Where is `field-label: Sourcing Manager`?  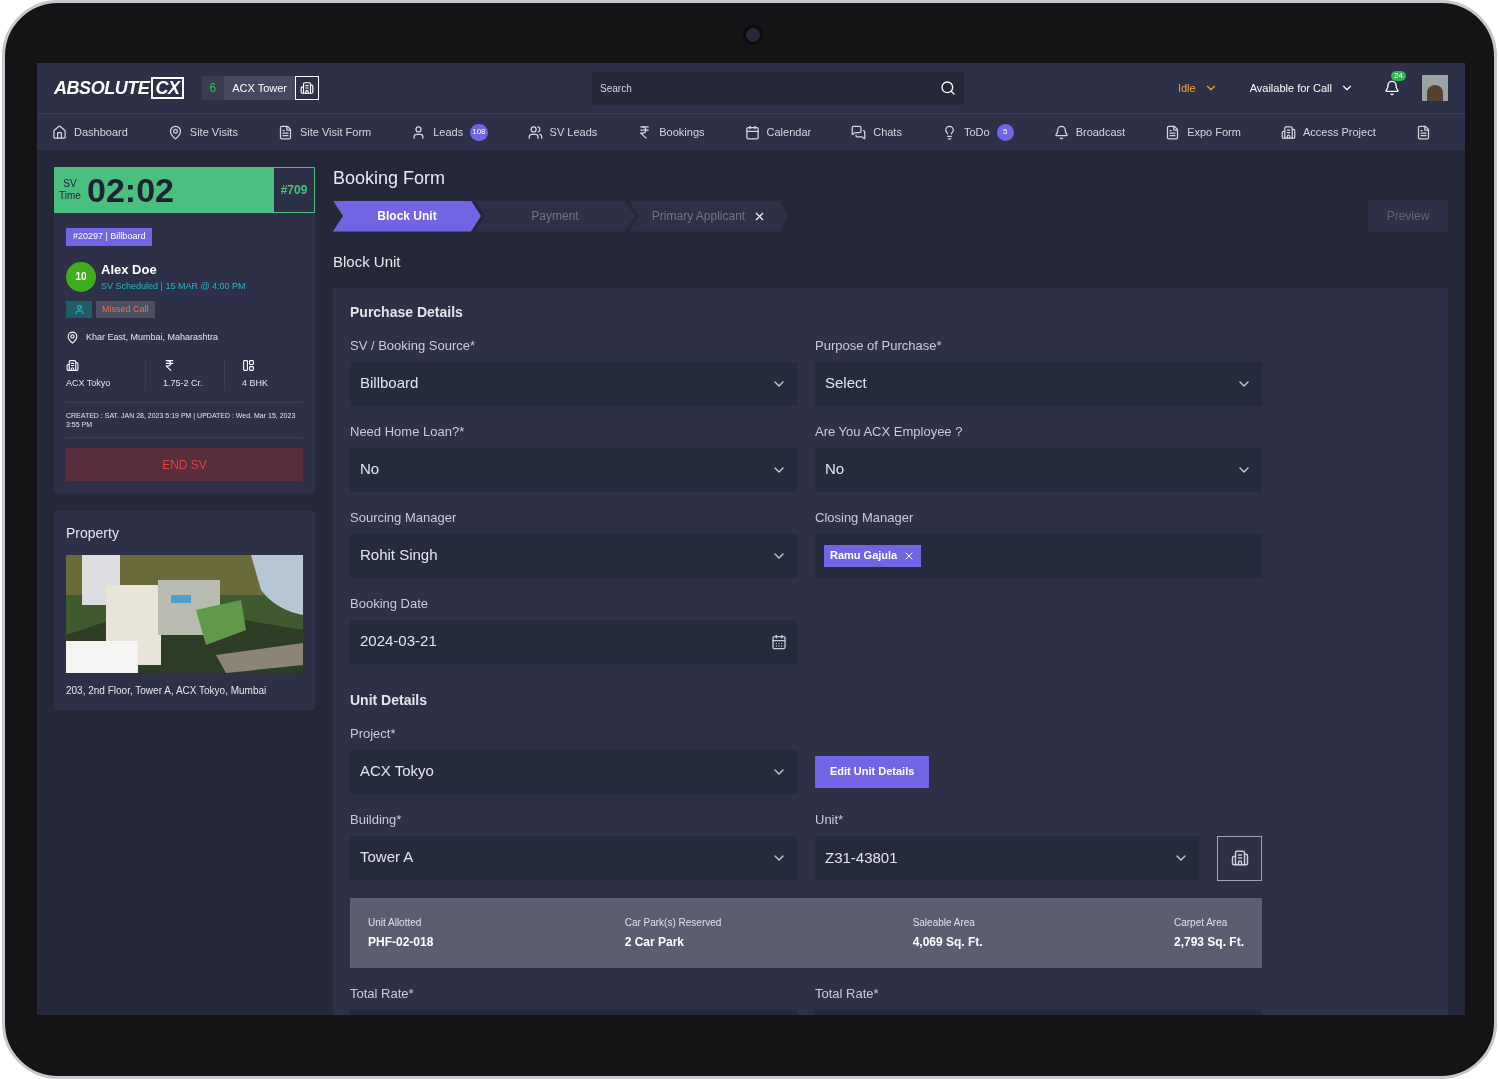 field-label: Sourcing Manager is located at coordinates (404, 517).